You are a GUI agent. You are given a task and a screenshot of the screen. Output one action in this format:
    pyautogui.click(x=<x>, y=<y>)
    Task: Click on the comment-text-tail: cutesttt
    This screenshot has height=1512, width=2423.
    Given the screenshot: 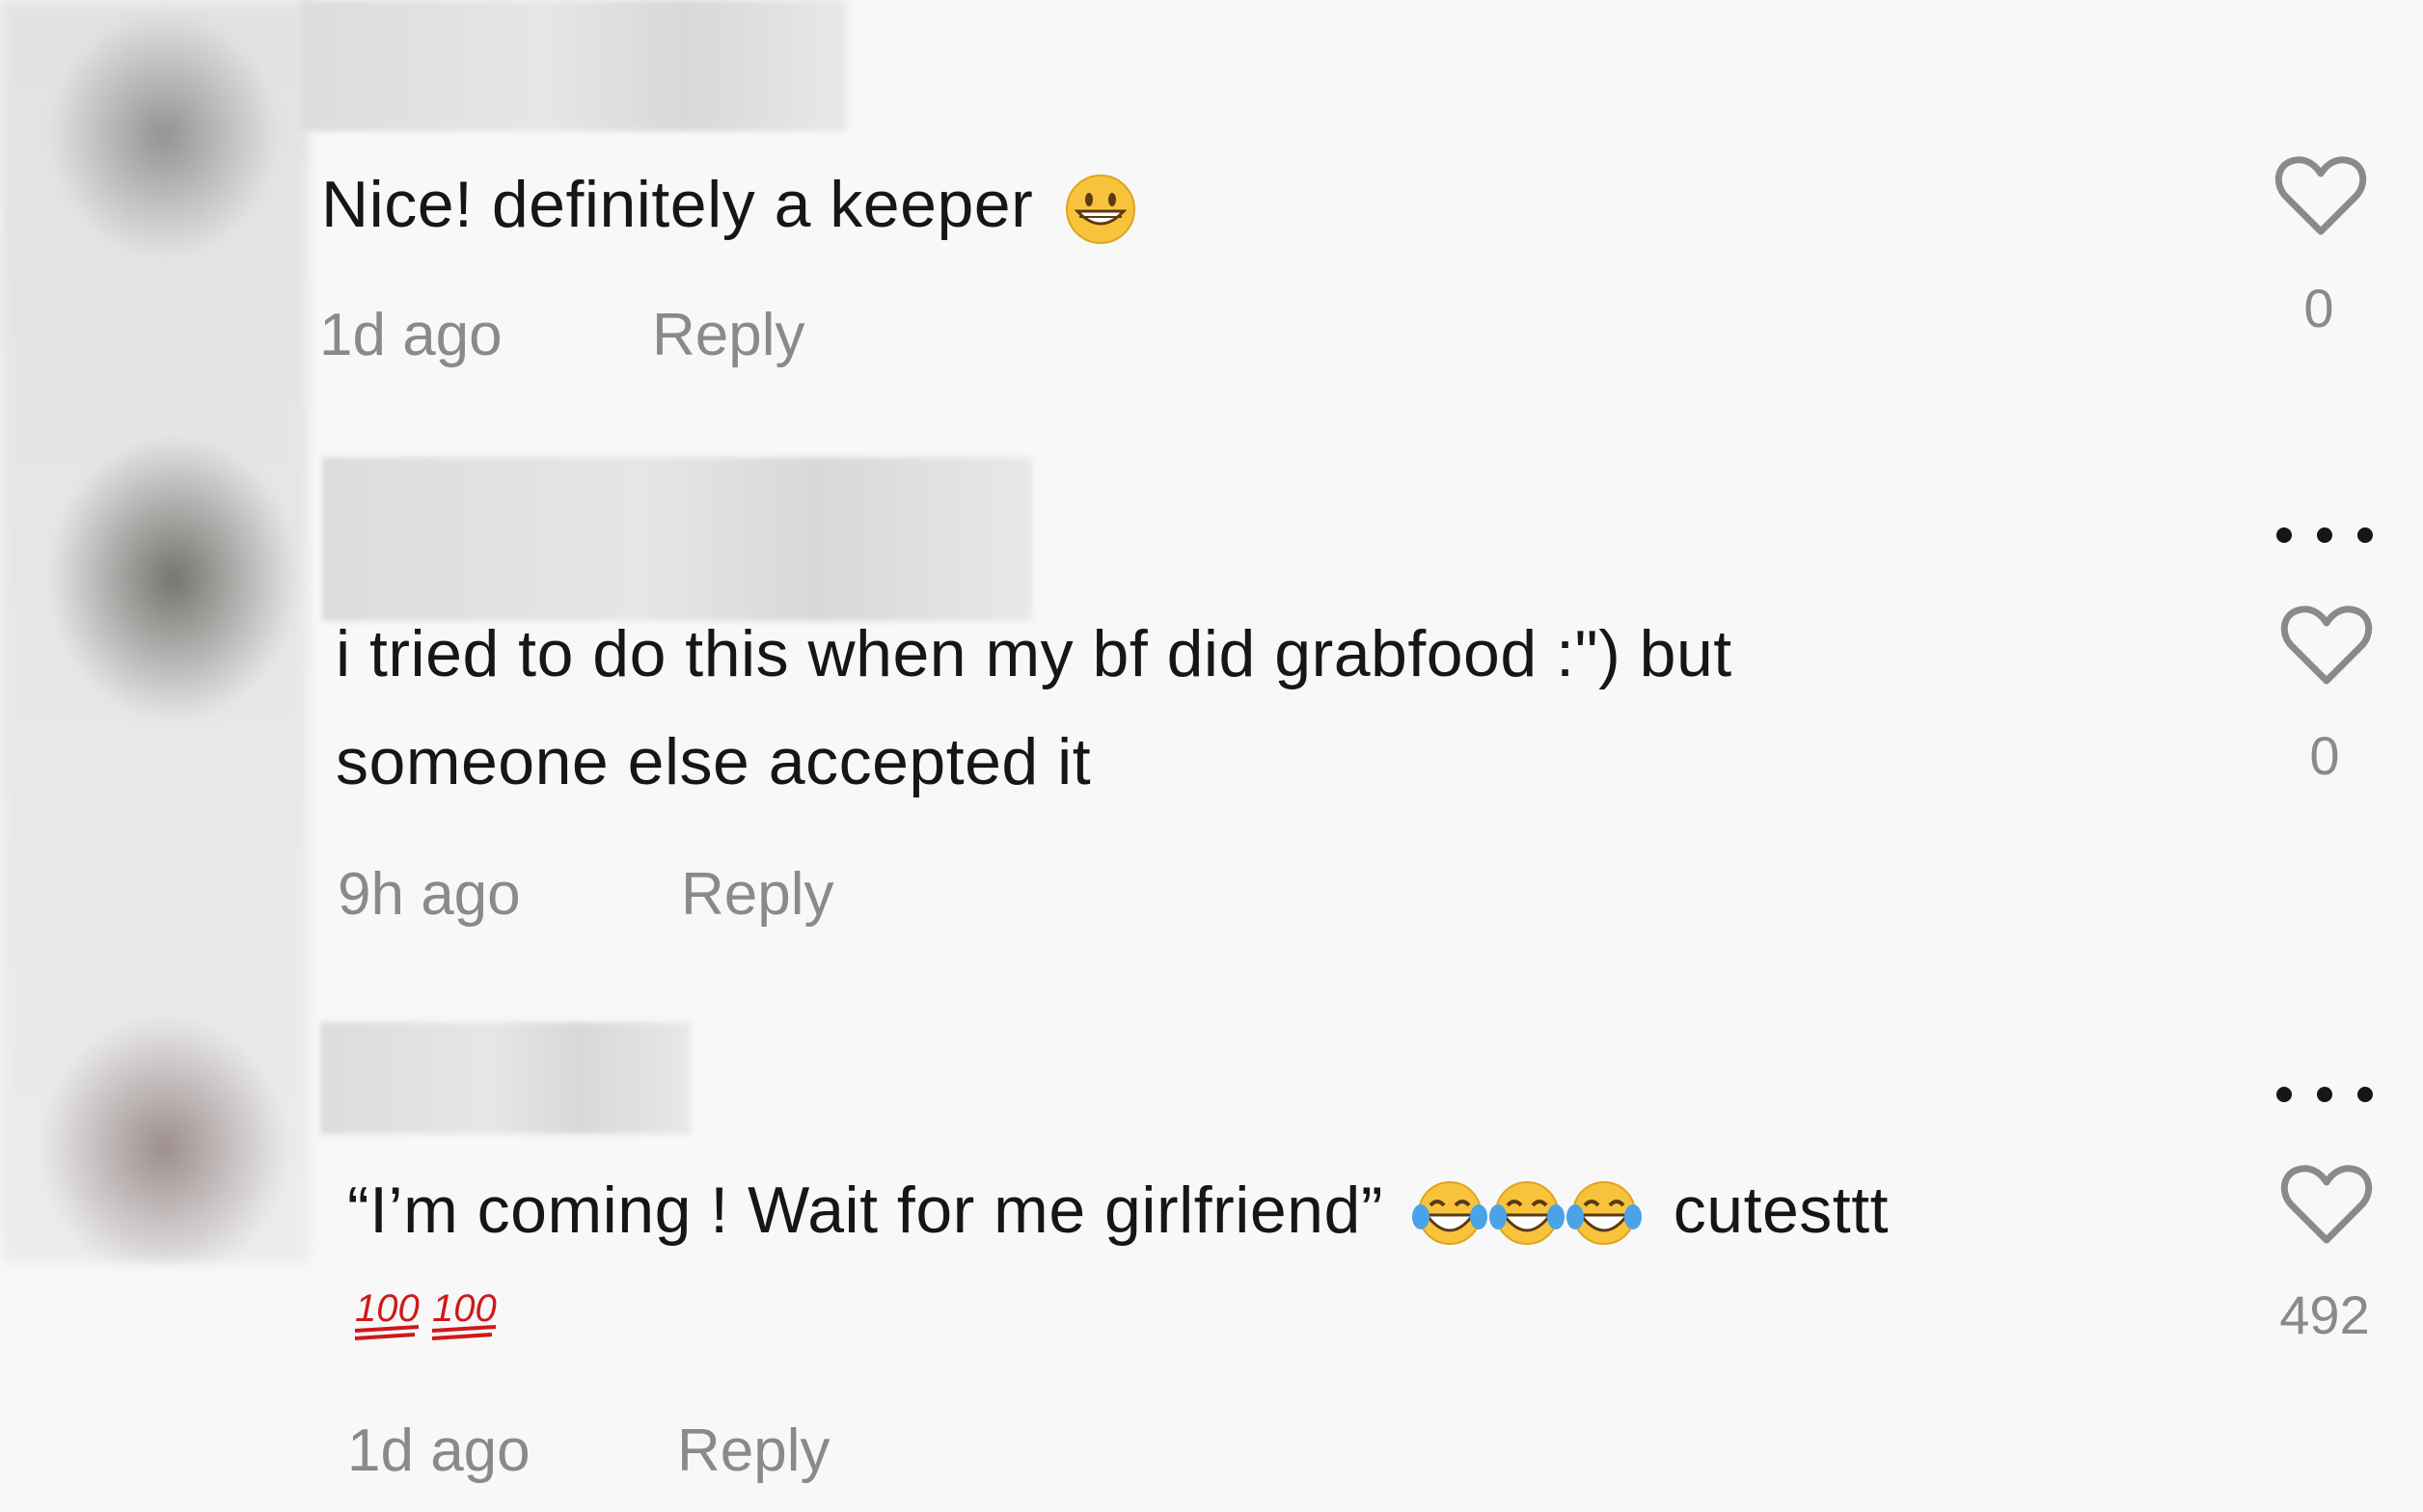 What is the action you would take?
    pyautogui.click(x=1781, y=1210)
    